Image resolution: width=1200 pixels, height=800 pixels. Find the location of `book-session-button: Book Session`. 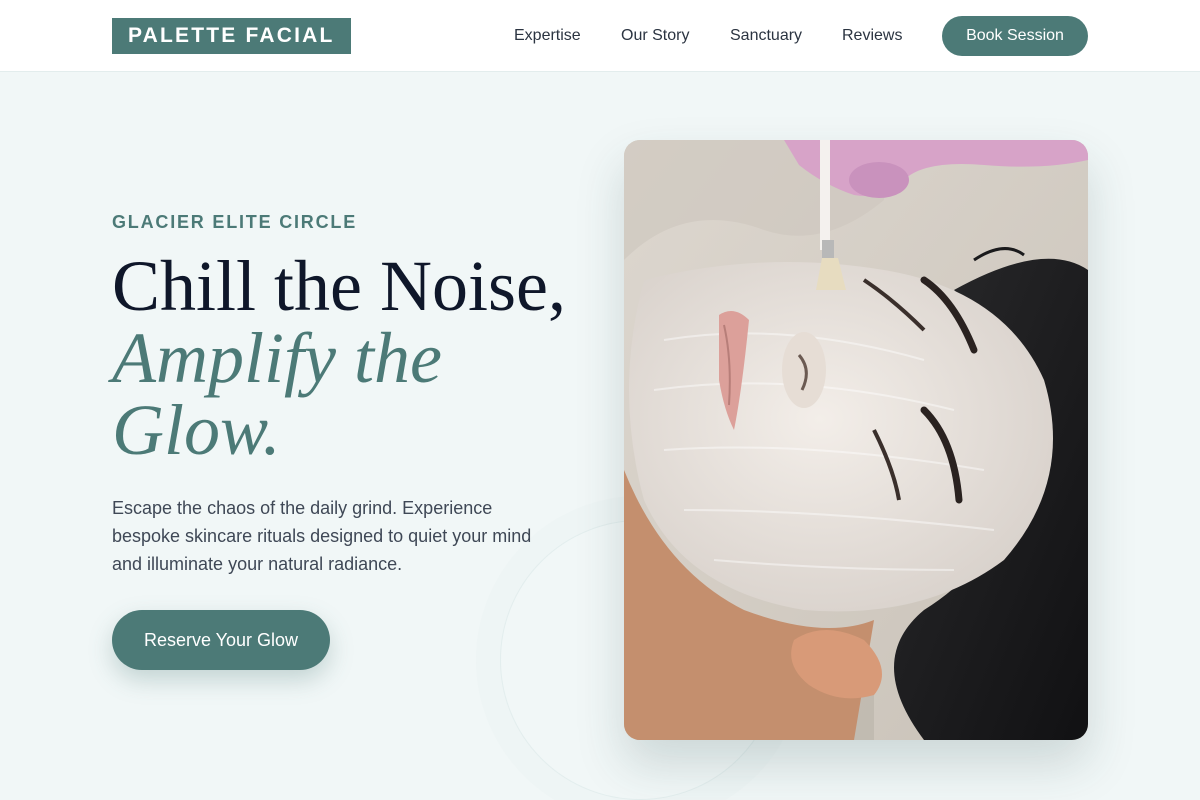

book-session-button: Book Session is located at coordinates (1015, 36).